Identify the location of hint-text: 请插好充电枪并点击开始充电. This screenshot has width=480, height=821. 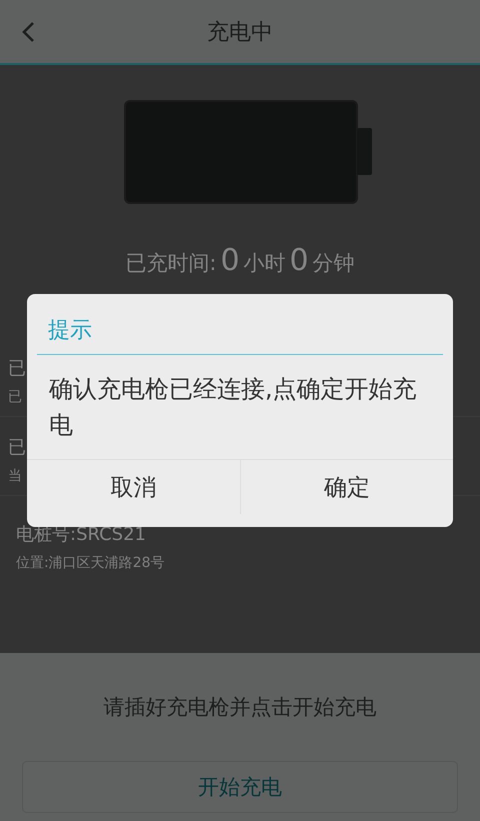
(240, 707).